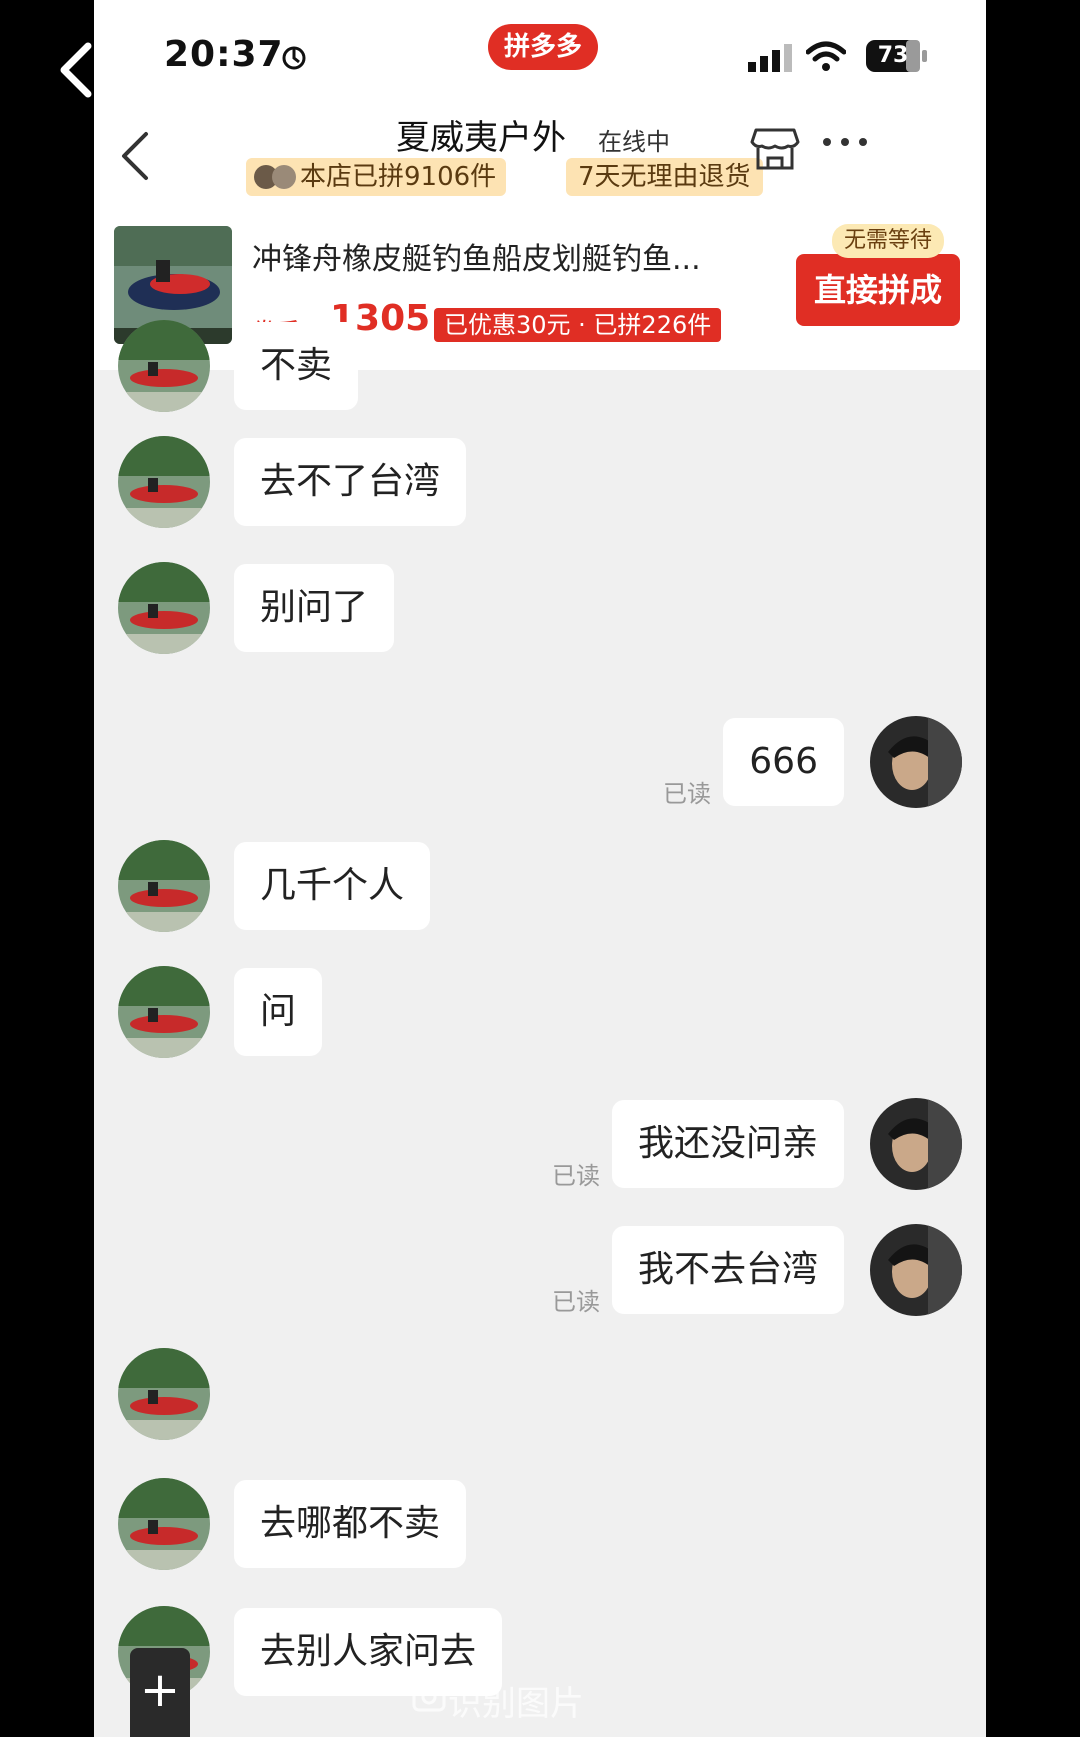 This screenshot has height=1737, width=1080. I want to click on message-bubble: 我还没问亲, so click(727, 1144).